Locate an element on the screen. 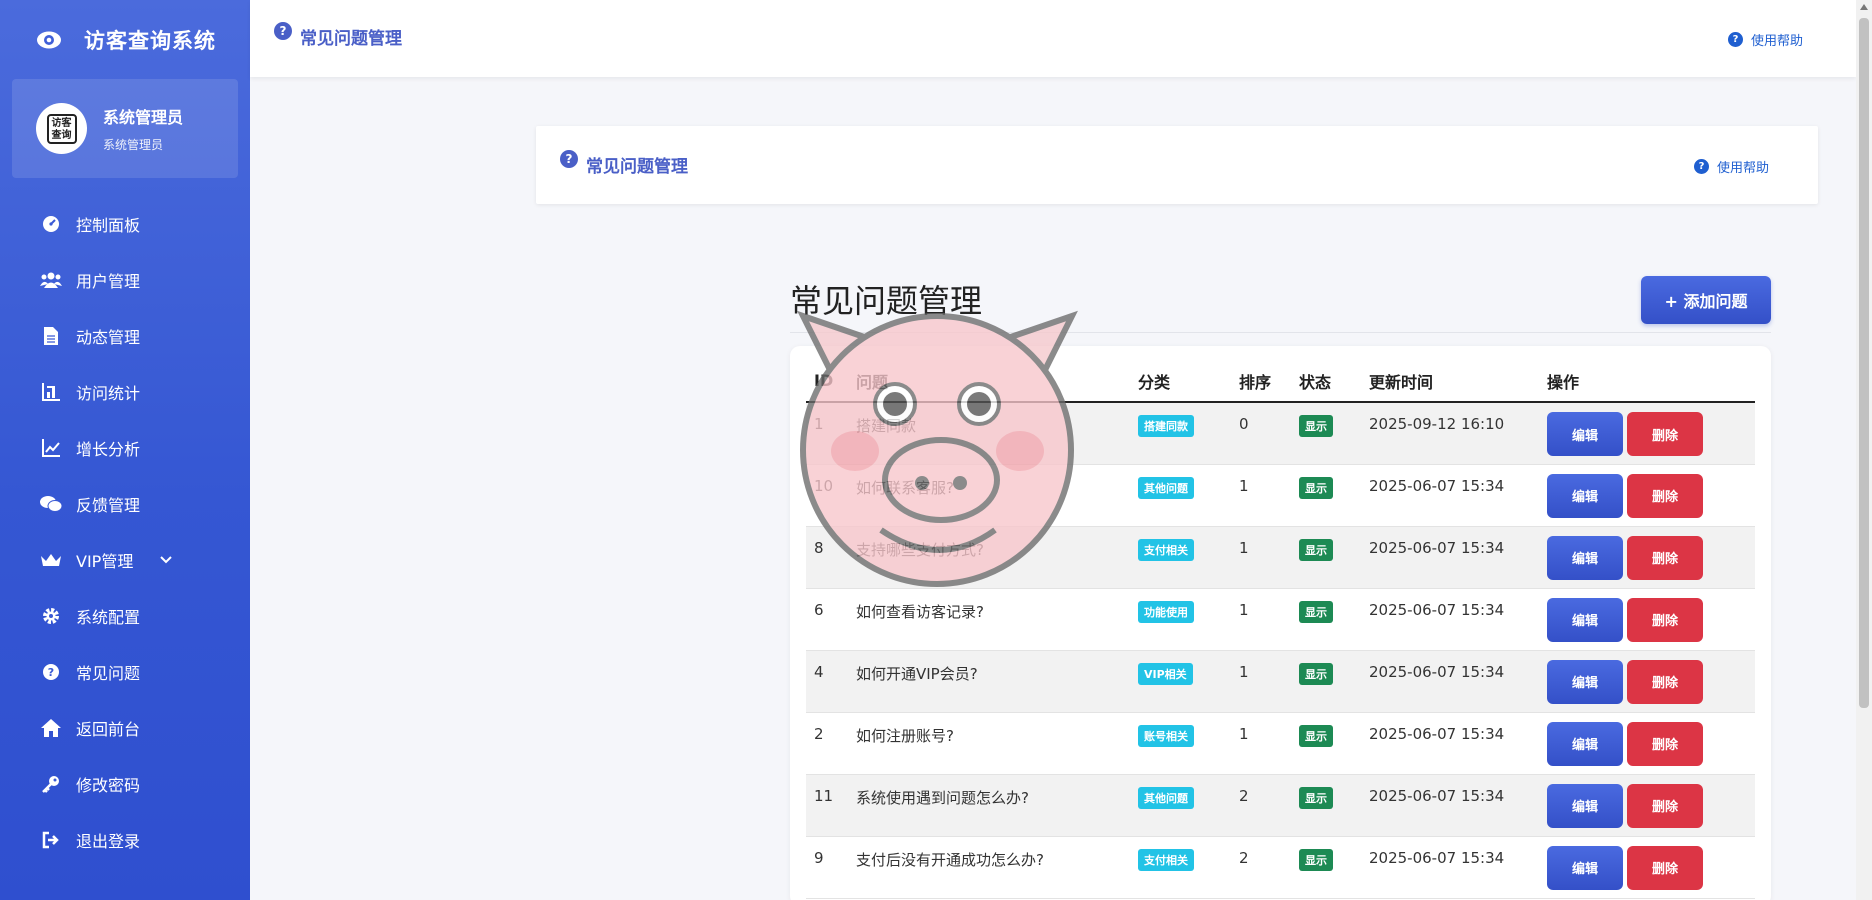  chevron-down-icon is located at coordinates (166, 560).